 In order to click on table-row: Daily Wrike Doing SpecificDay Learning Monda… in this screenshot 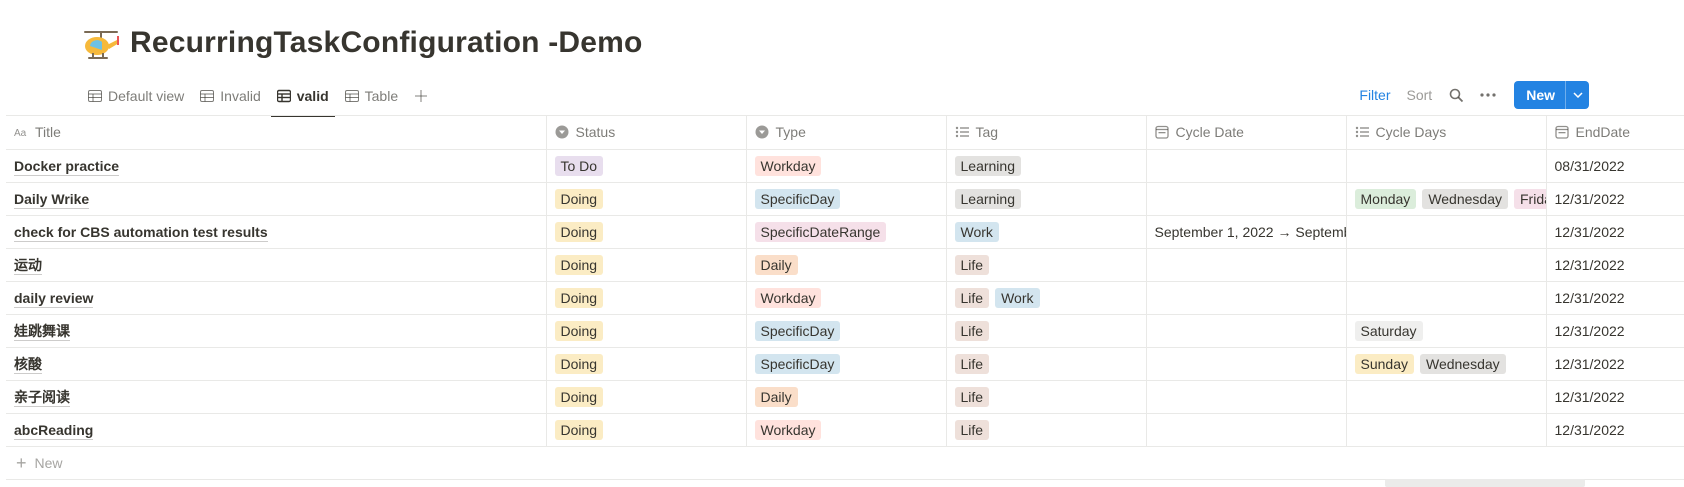, I will do `click(845, 199)`.